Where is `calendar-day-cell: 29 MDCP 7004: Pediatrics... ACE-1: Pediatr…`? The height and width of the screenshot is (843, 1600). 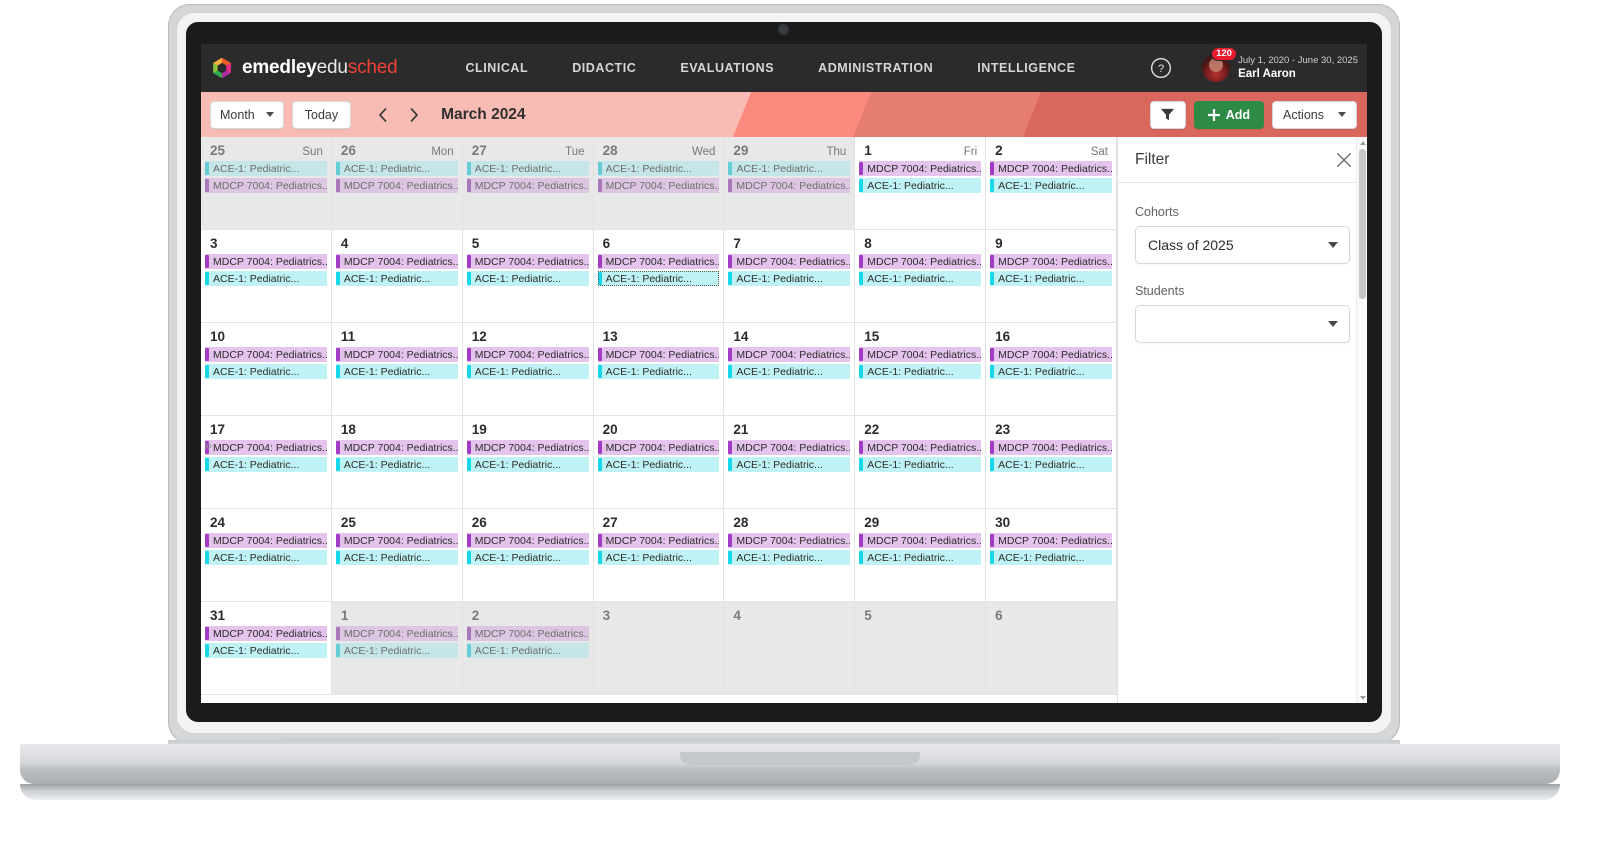 calendar-day-cell: 29 MDCP 7004: Pediatrics... ACE-1: Pediatr… is located at coordinates (921, 555).